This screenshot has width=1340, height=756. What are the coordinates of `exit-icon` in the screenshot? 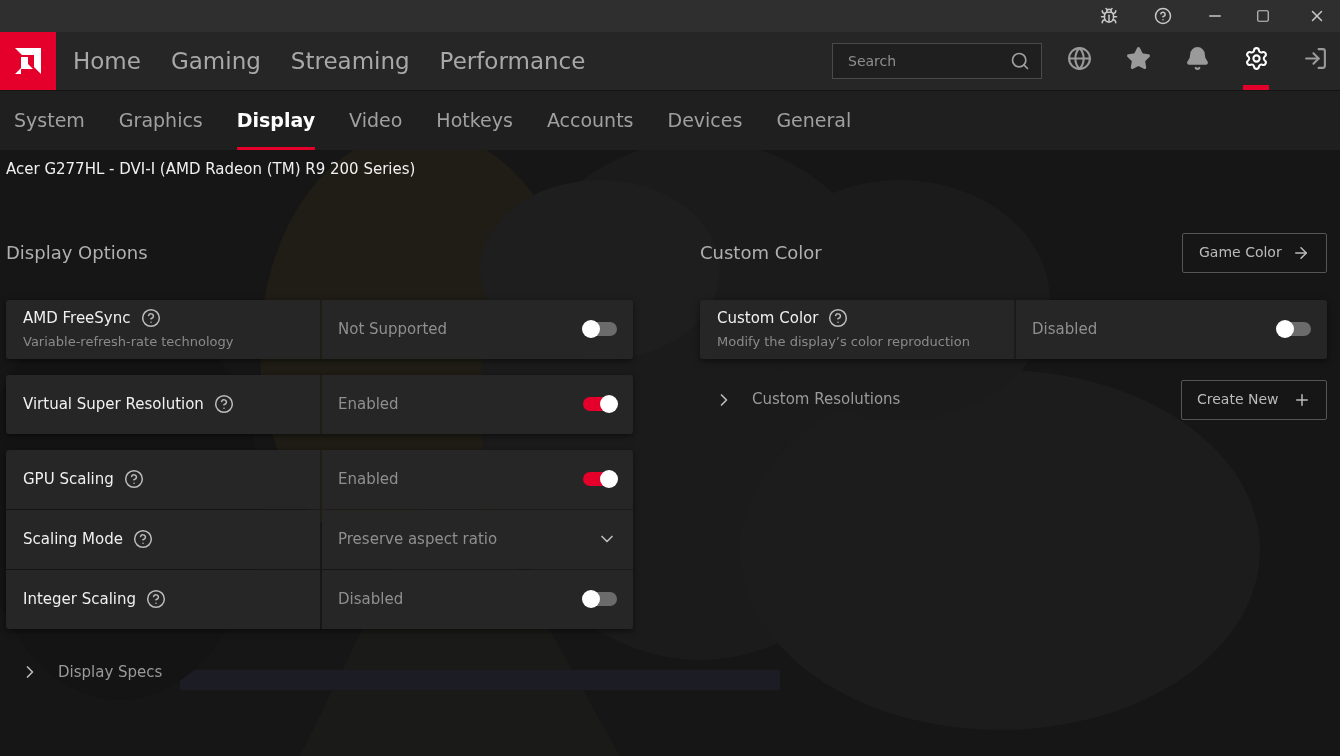 It's located at (1315, 58).